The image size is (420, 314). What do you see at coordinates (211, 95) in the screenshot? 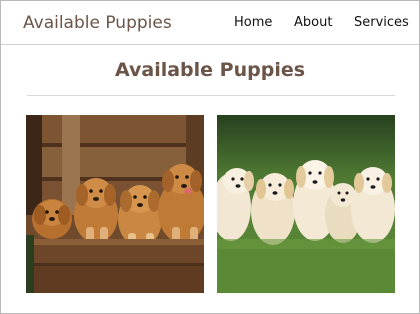
I see `title-divider` at bounding box center [211, 95].